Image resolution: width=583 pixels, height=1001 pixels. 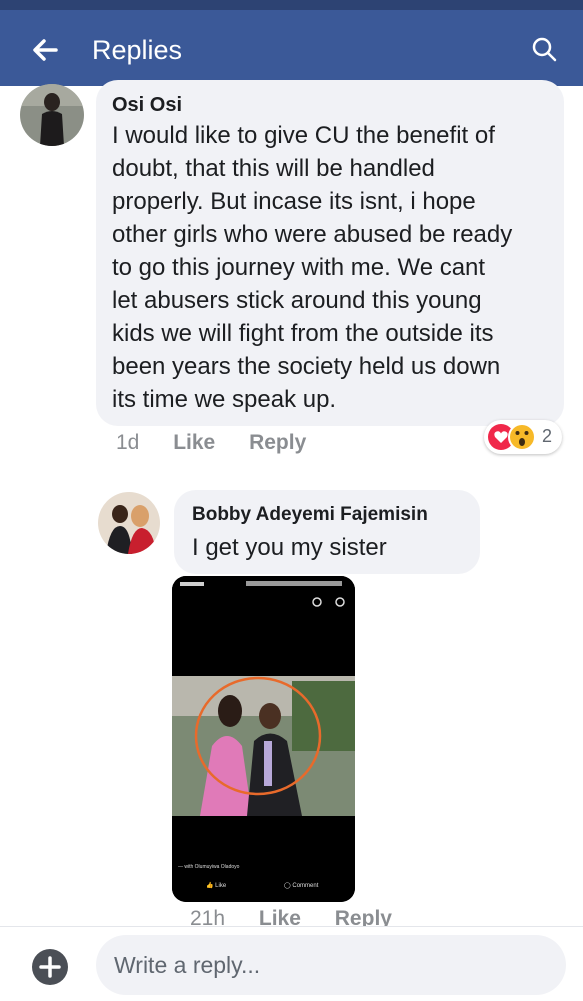 What do you see at coordinates (291, 5) in the screenshot?
I see `status-bar` at bounding box center [291, 5].